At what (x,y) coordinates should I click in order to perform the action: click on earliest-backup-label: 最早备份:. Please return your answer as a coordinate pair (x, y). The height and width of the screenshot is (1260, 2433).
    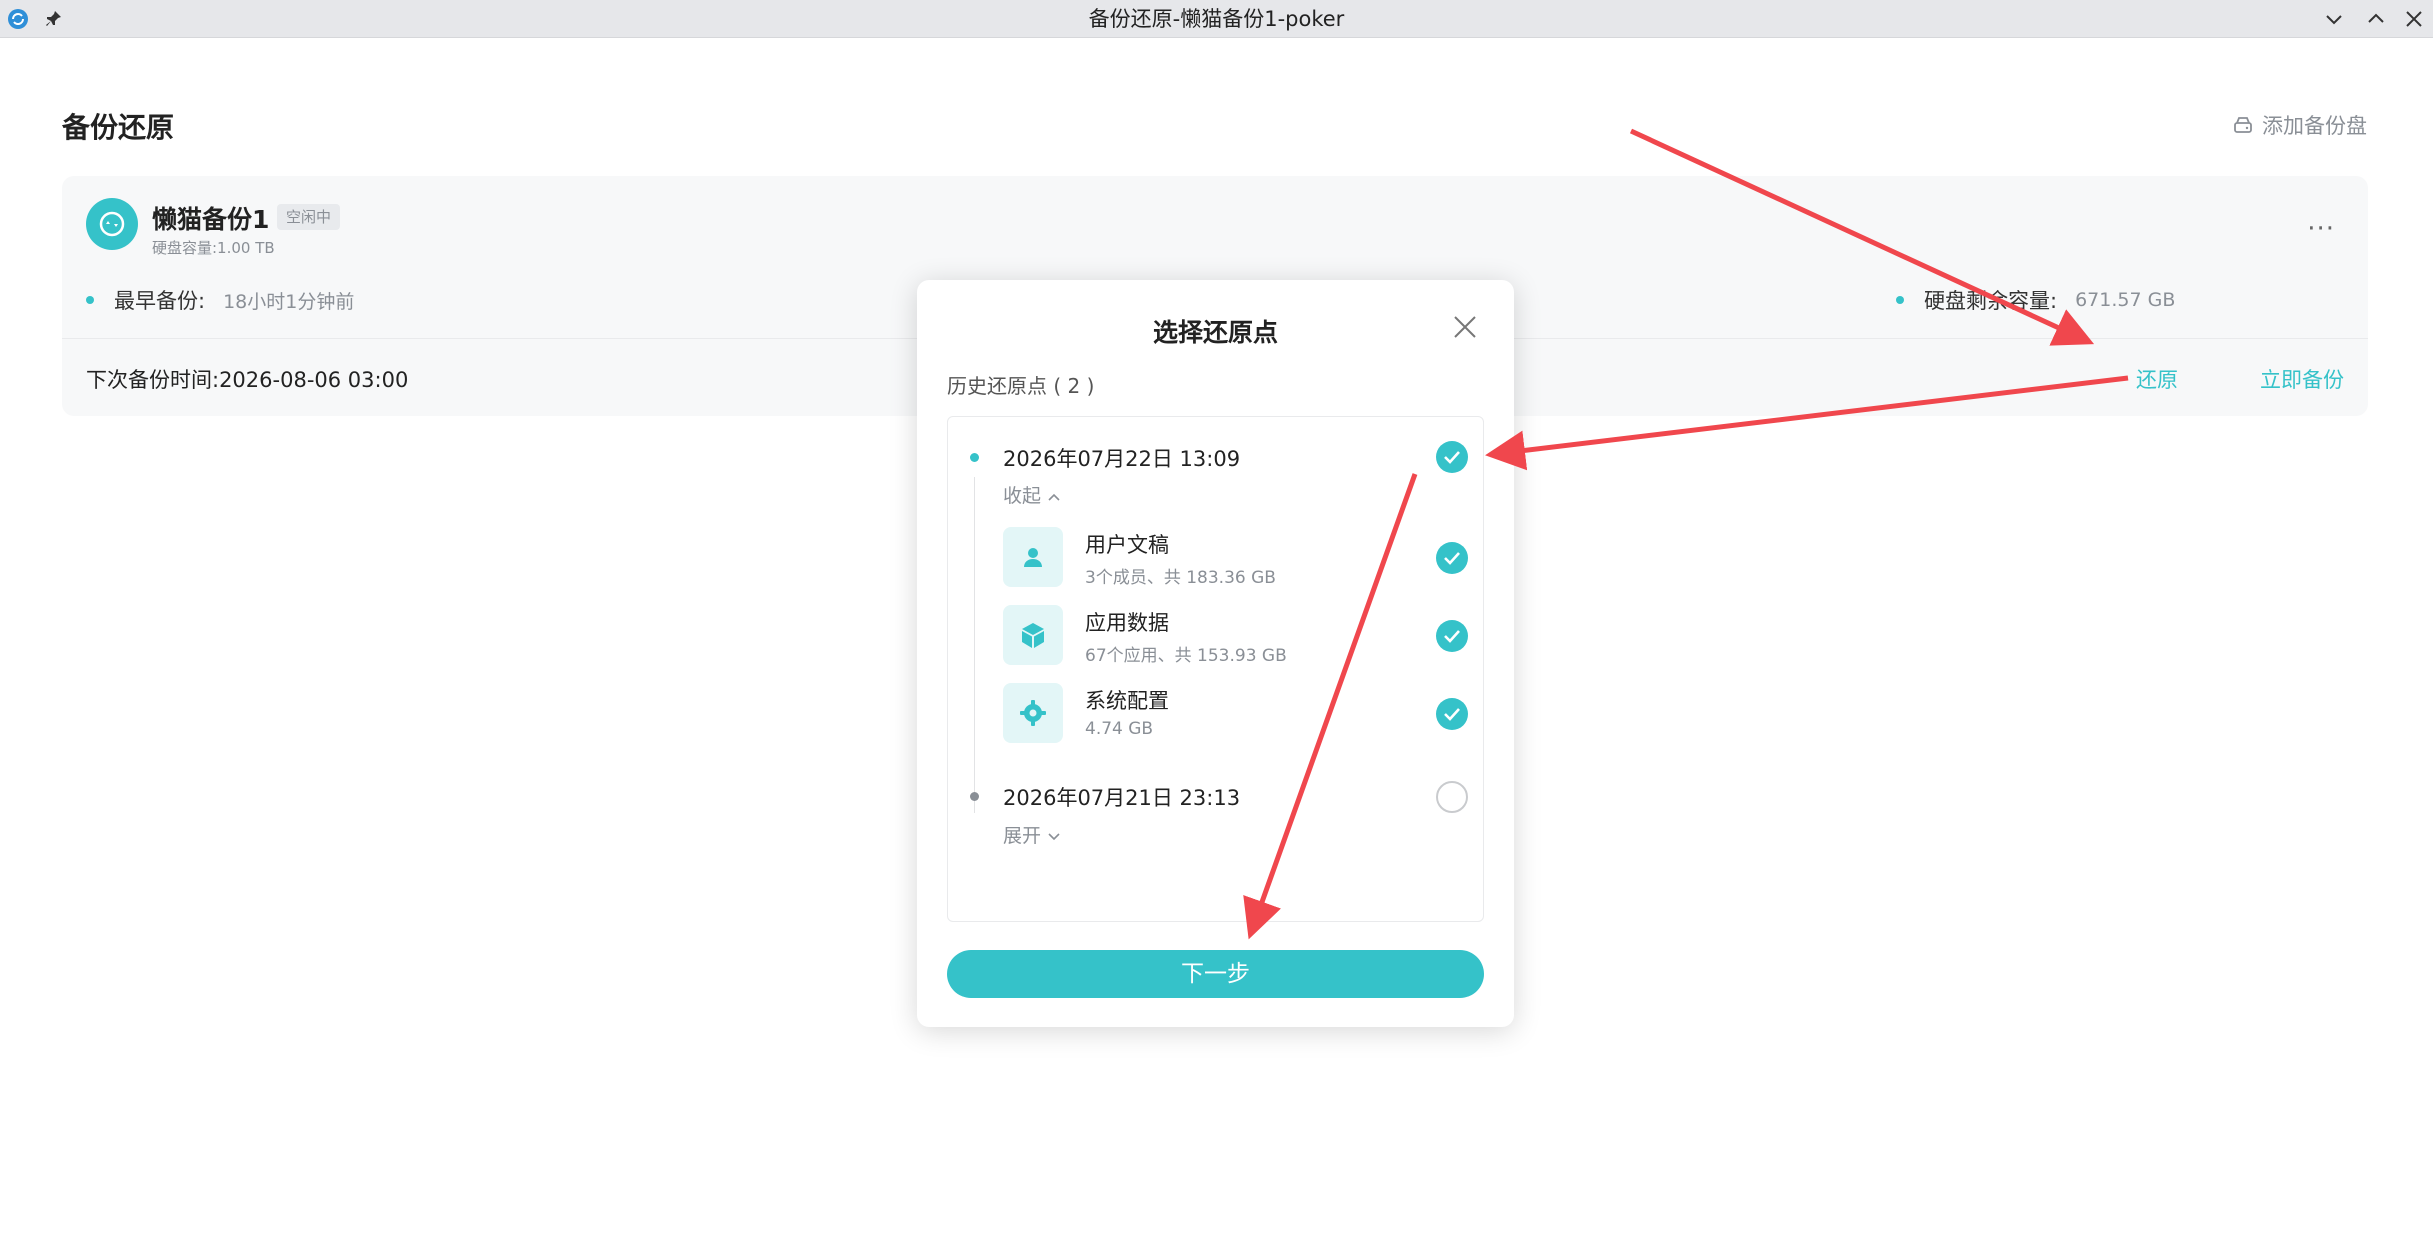
    Looking at the image, I should click on (160, 301).